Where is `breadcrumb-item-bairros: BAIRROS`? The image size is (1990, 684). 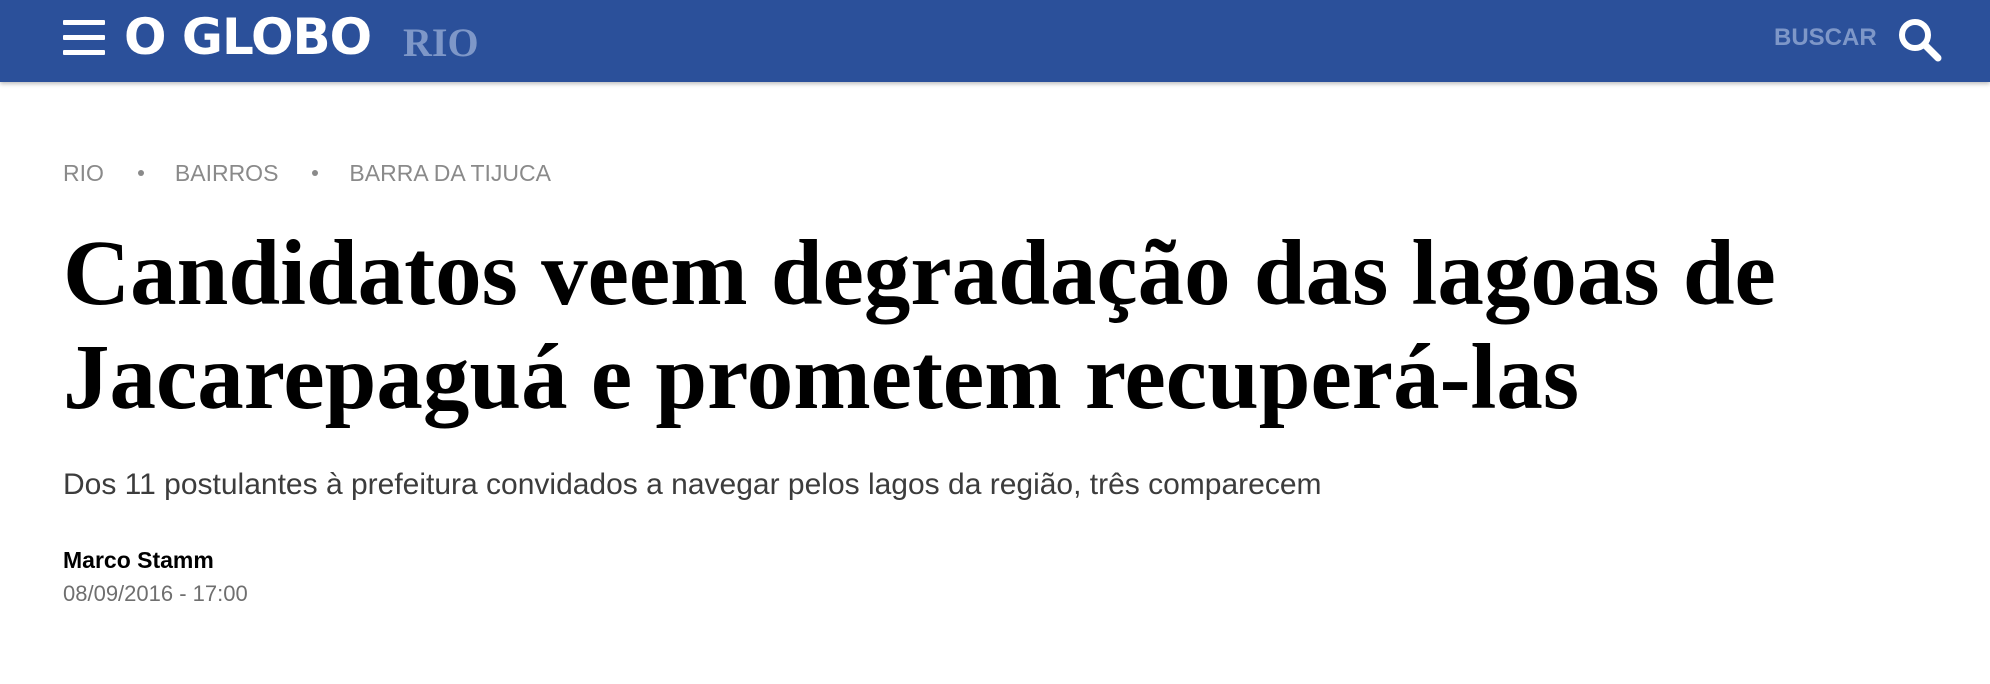 breadcrumb-item-bairros: BAIRROS is located at coordinates (227, 173).